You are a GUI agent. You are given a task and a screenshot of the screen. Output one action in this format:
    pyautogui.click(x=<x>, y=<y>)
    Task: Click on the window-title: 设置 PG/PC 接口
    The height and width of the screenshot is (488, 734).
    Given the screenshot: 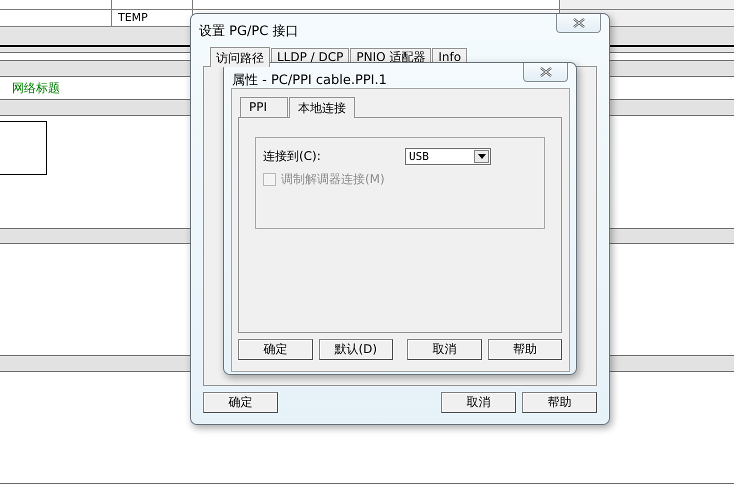 What is the action you would take?
    pyautogui.click(x=248, y=31)
    